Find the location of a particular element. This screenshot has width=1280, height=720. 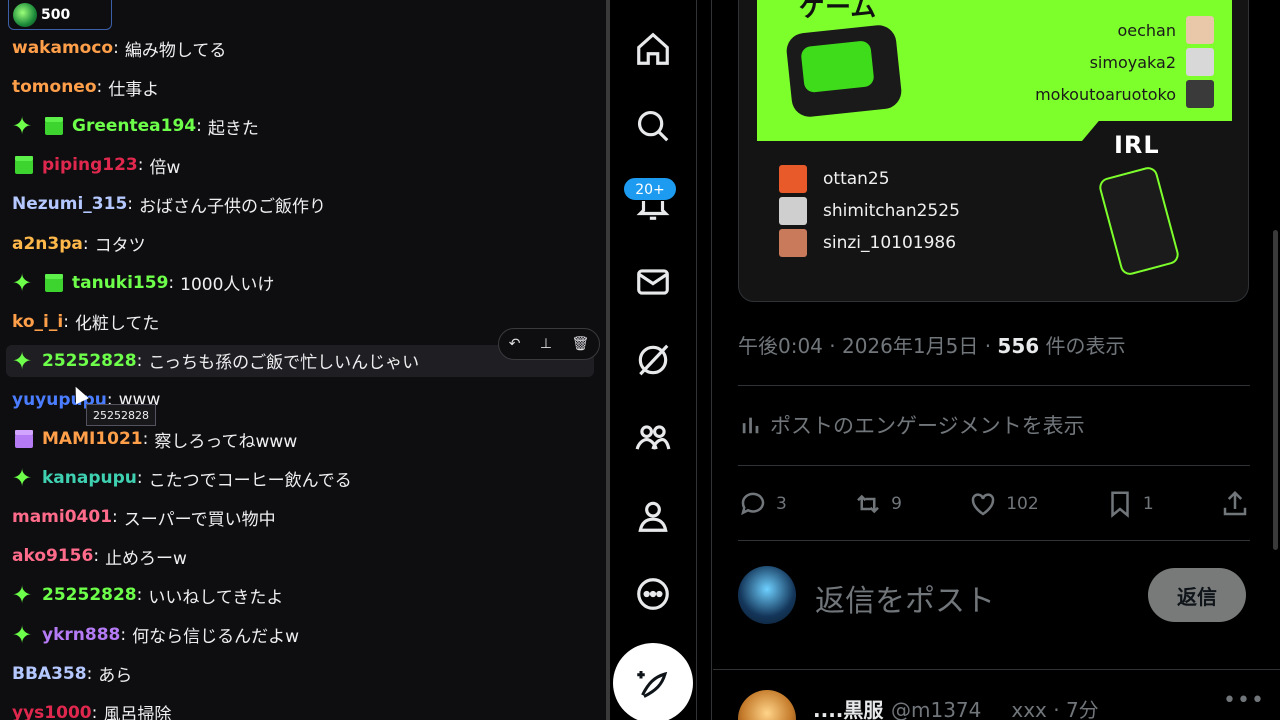

chat-message: tomoneo: 仕事よ is located at coordinates (300, 87).